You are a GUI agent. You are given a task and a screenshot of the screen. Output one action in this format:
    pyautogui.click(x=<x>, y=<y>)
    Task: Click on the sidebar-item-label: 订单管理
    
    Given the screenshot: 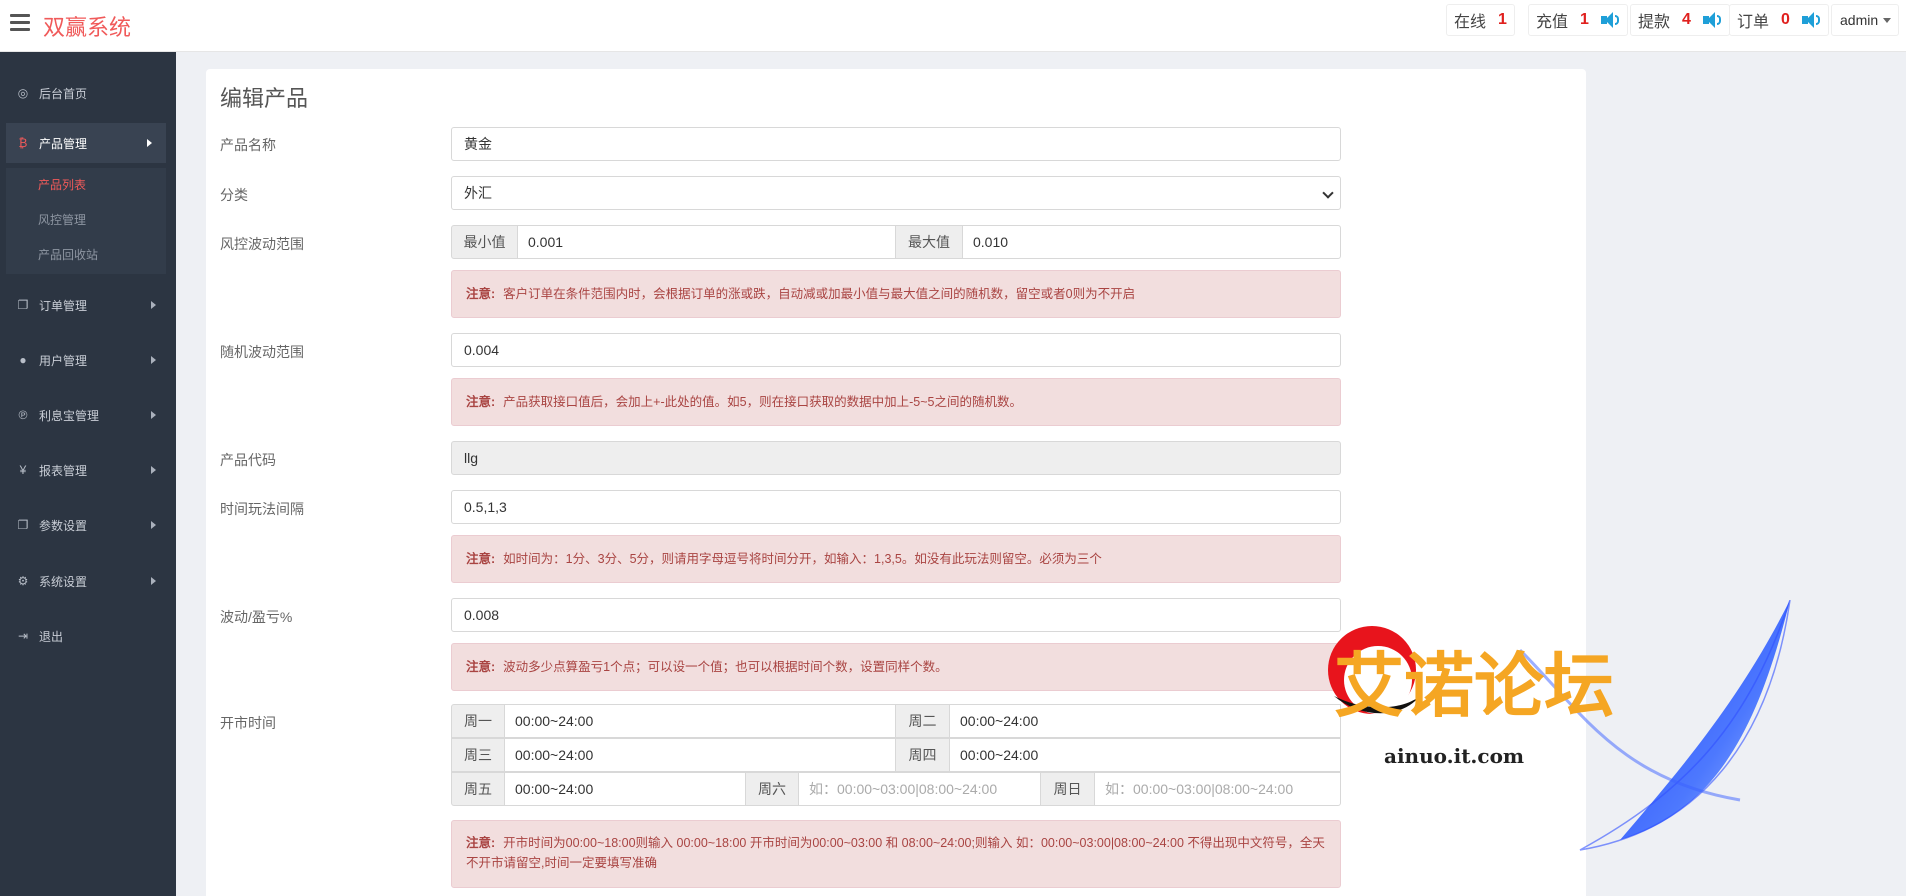 What is the action you would take?
    pyautogui.click(x=63, y=305)
    